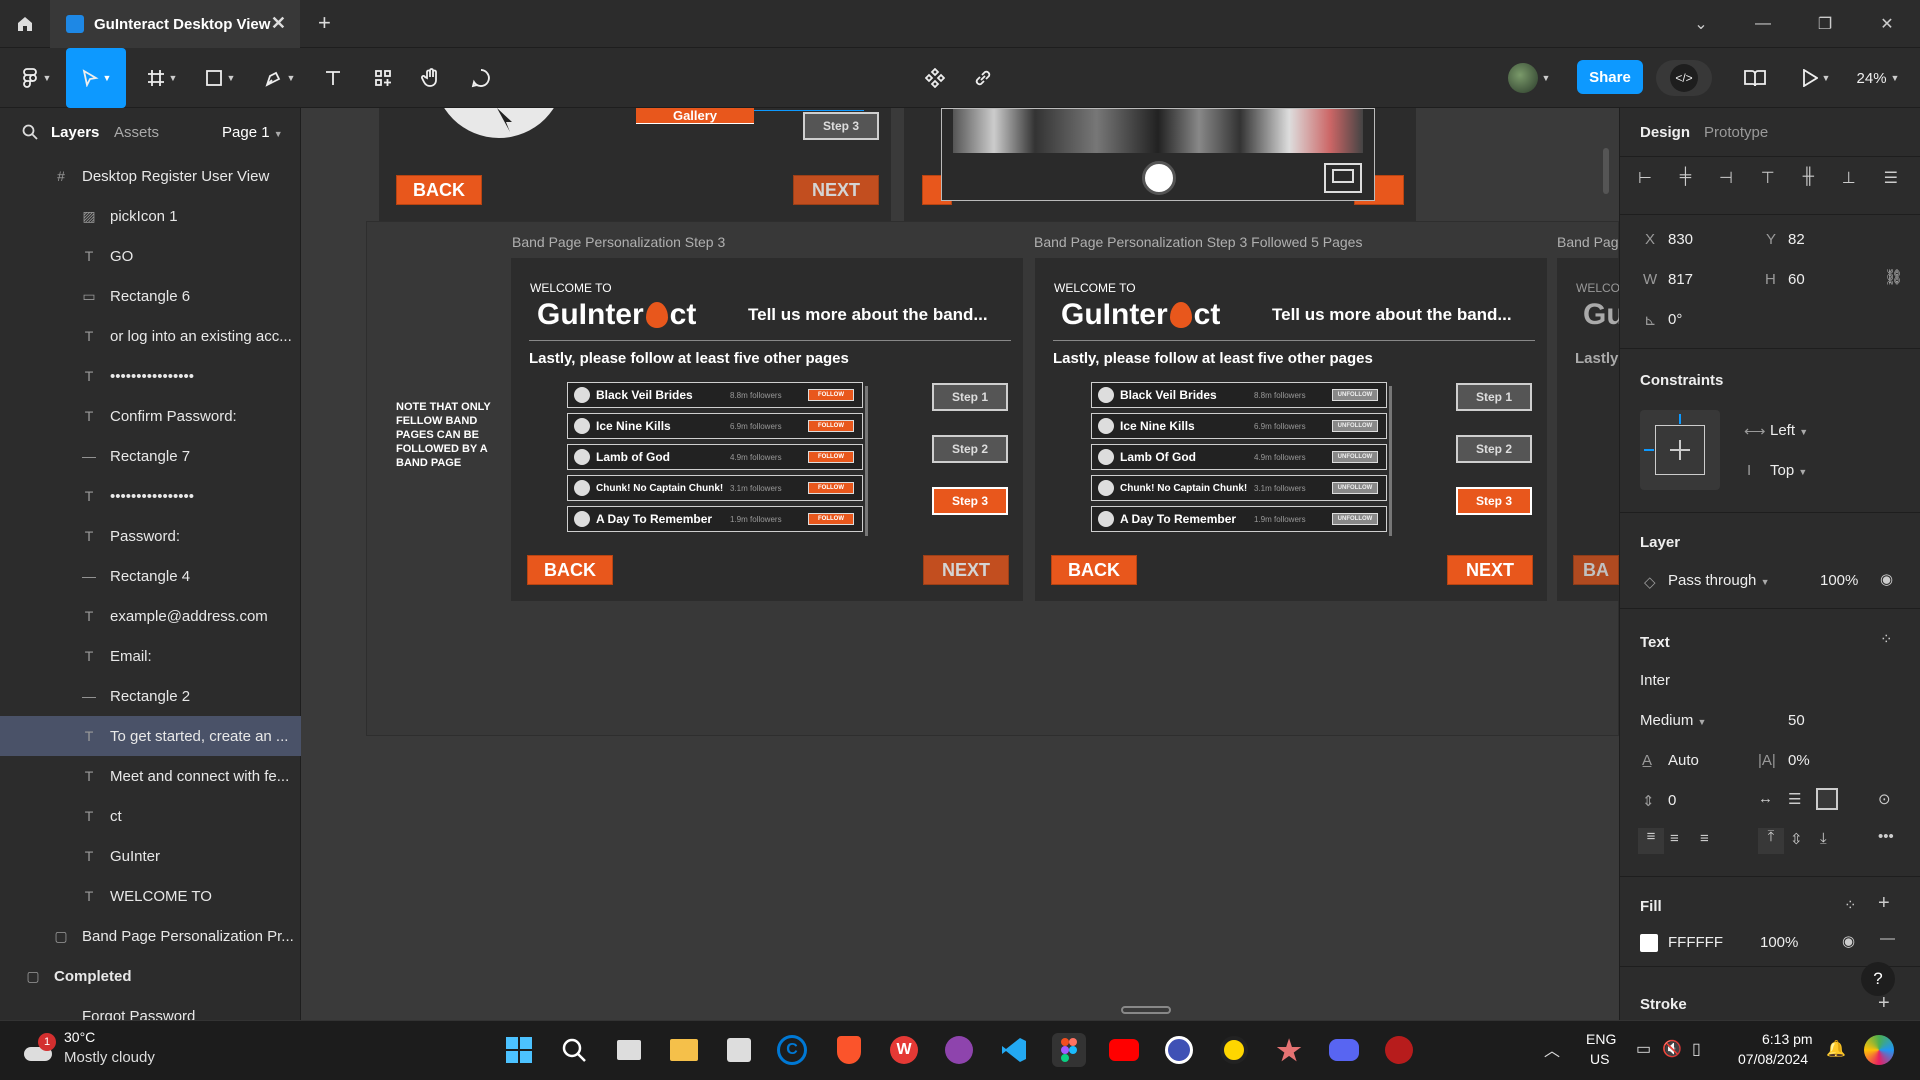 This screenshot has width=1920, height=1080. Describe the element at coordinates (1696, 1049) in the screenshot. I see `battery-icon: ▯` at that location.